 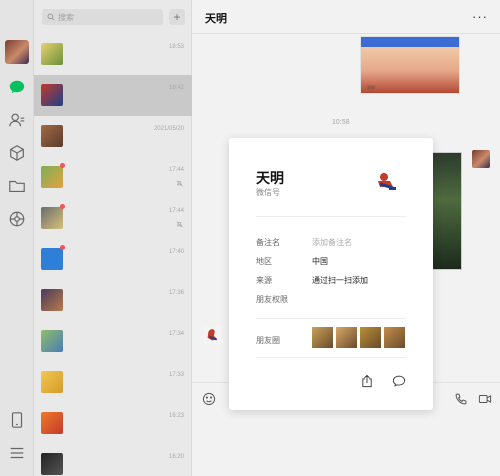 What do you see at coordinates (17, 219) in the screenshot?
I see `moments-nav-icon` at bounding box center [17, 219].